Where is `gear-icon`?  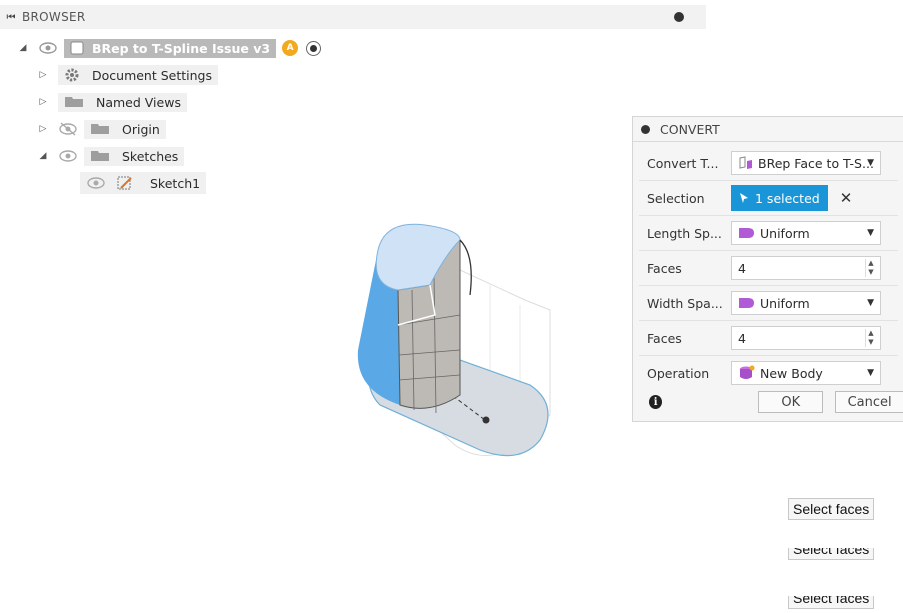 gear-icon is located at coordinates (72, 75).